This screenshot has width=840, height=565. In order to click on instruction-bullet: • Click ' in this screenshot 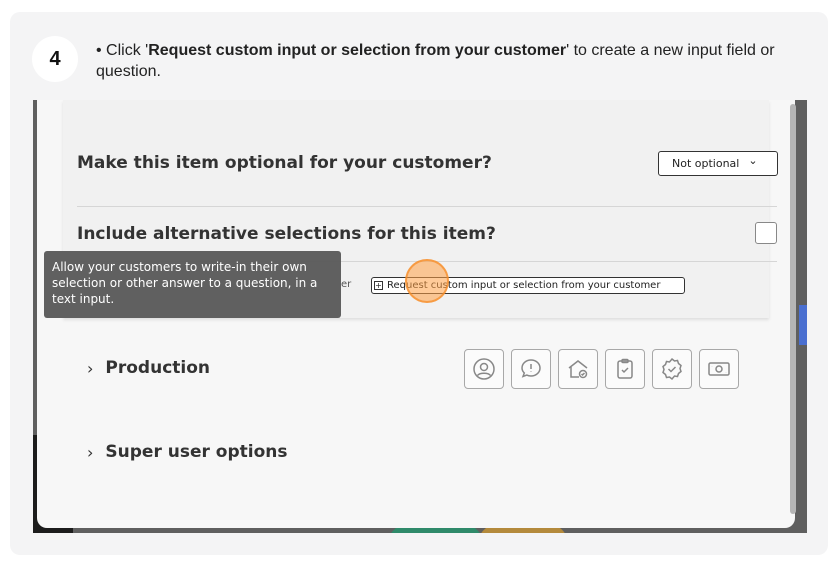, I will do `click(122, 50)`.